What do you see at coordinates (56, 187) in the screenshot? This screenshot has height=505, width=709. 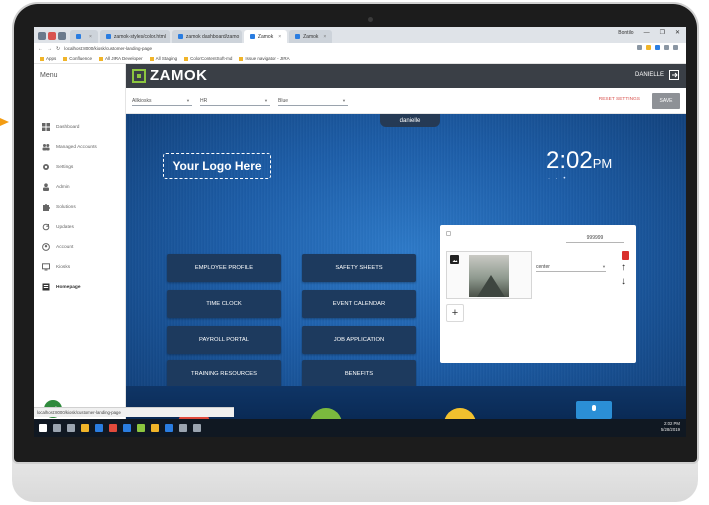 I see `sidebar-item-admin: Admin` at bounding box center [56, 187].